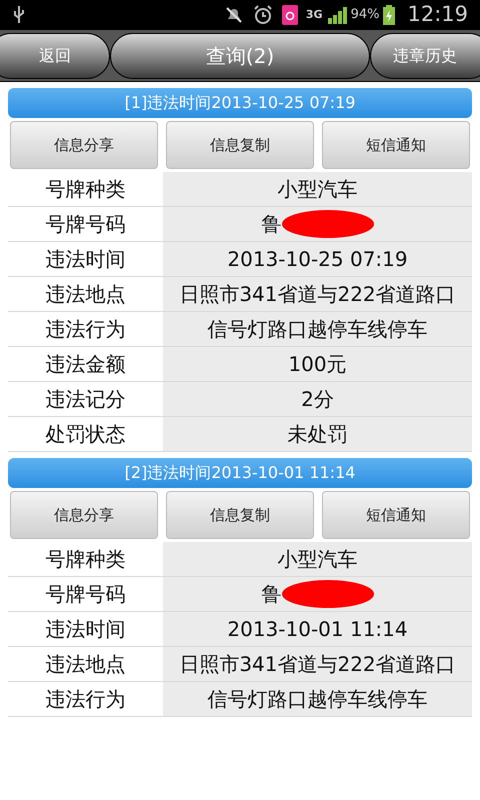 The height and width of the screenshot is (800, 480). What do you see at coordinates (317, 434) in the screenshot?
I see `field-value: 未处罚` at bounding box center [317, 434].